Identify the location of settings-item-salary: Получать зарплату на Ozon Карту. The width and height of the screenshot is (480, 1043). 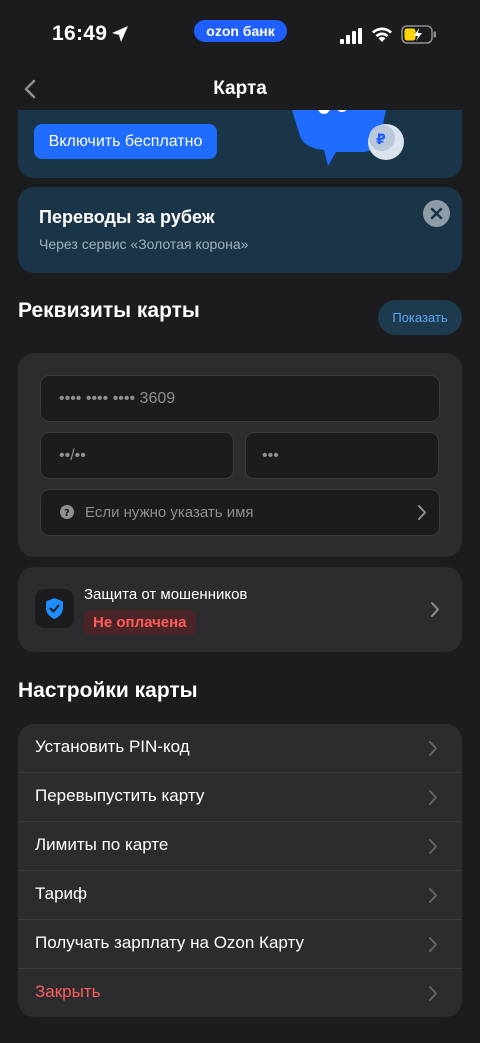
(240, 944).